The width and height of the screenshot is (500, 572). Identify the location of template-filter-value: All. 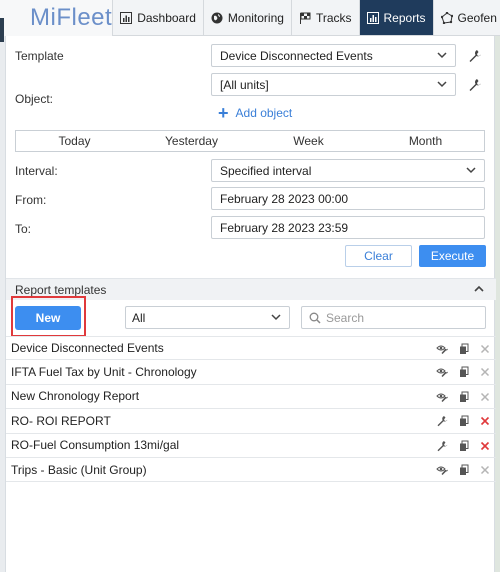
(139, 317).